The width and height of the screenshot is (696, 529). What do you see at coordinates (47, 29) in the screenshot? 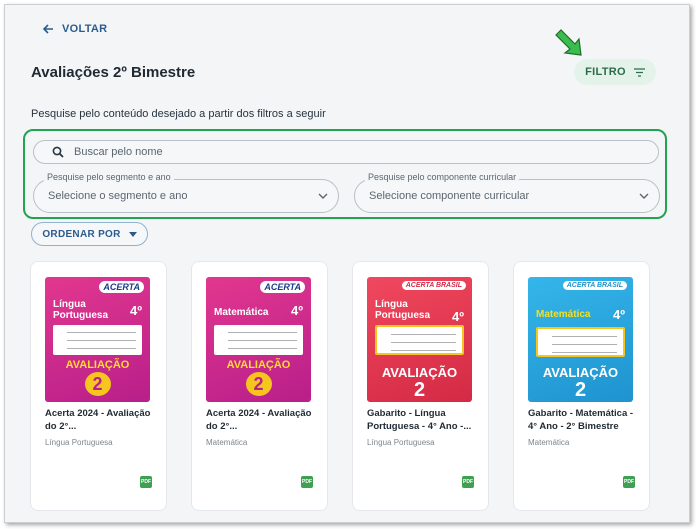
I see `arrow-left-icon` at bounding box center [47, 29].